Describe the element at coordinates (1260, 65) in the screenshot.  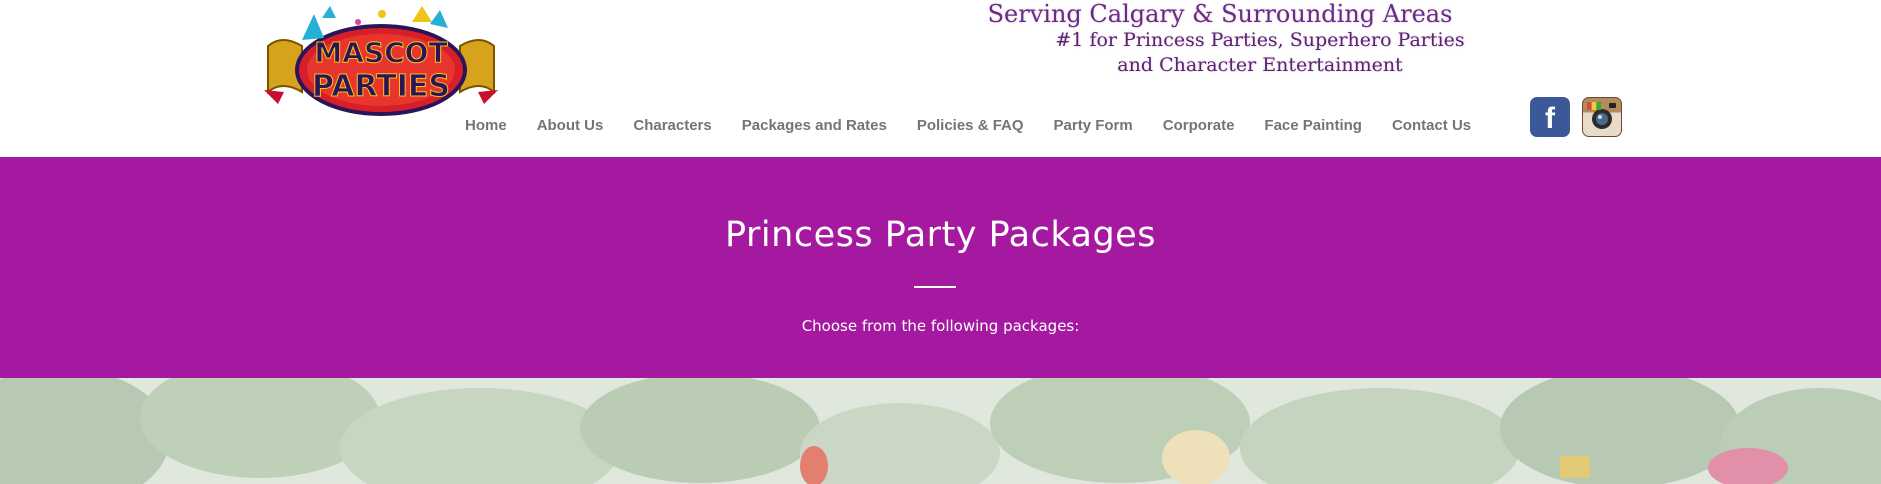
I see `tagline-character: and Character Entertainment` at that location.